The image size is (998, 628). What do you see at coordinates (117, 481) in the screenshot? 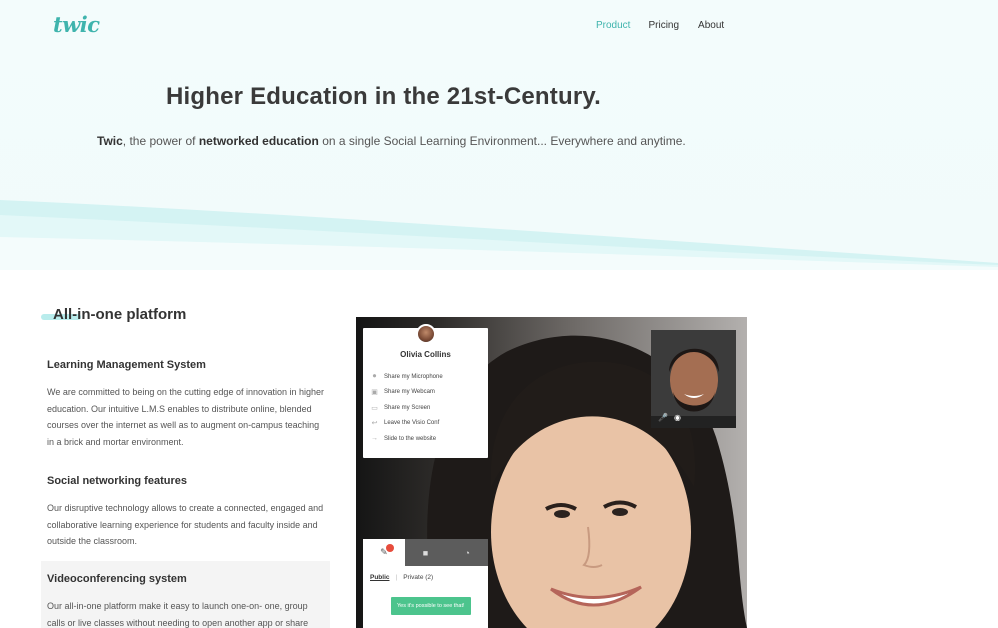
I see `feature-title: Social networking features` at bounding box center [117, 481].